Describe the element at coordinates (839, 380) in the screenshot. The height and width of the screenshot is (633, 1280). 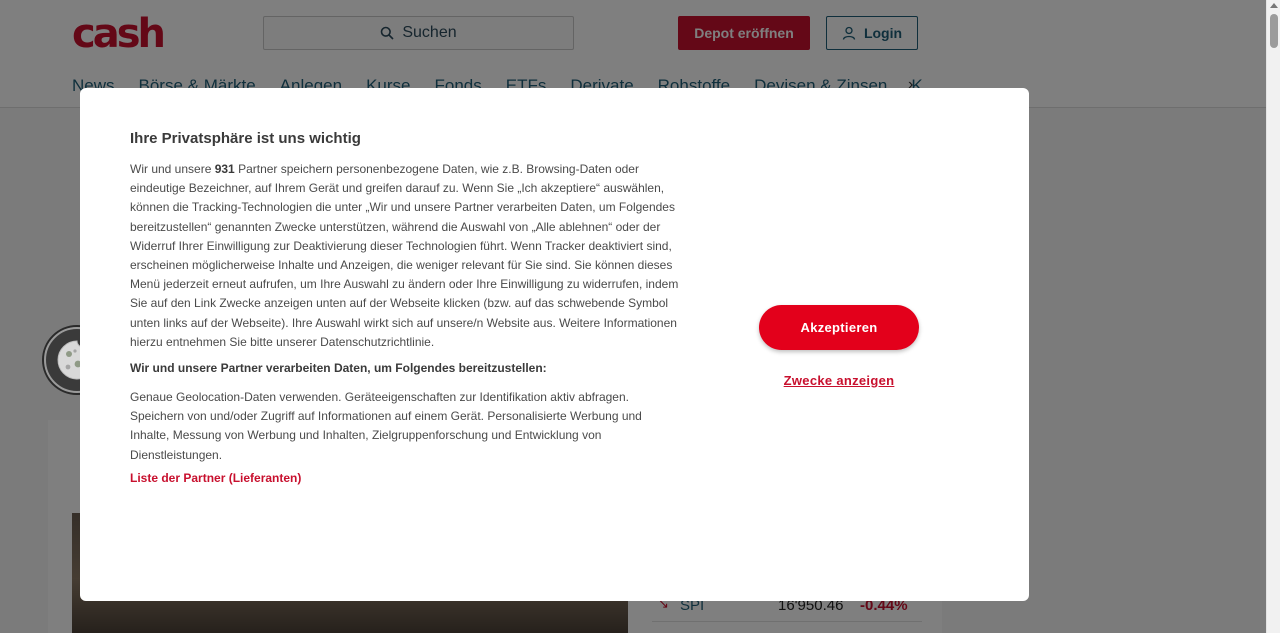
I see `show-purposes-link: Zwecke anzeigen` at that location.